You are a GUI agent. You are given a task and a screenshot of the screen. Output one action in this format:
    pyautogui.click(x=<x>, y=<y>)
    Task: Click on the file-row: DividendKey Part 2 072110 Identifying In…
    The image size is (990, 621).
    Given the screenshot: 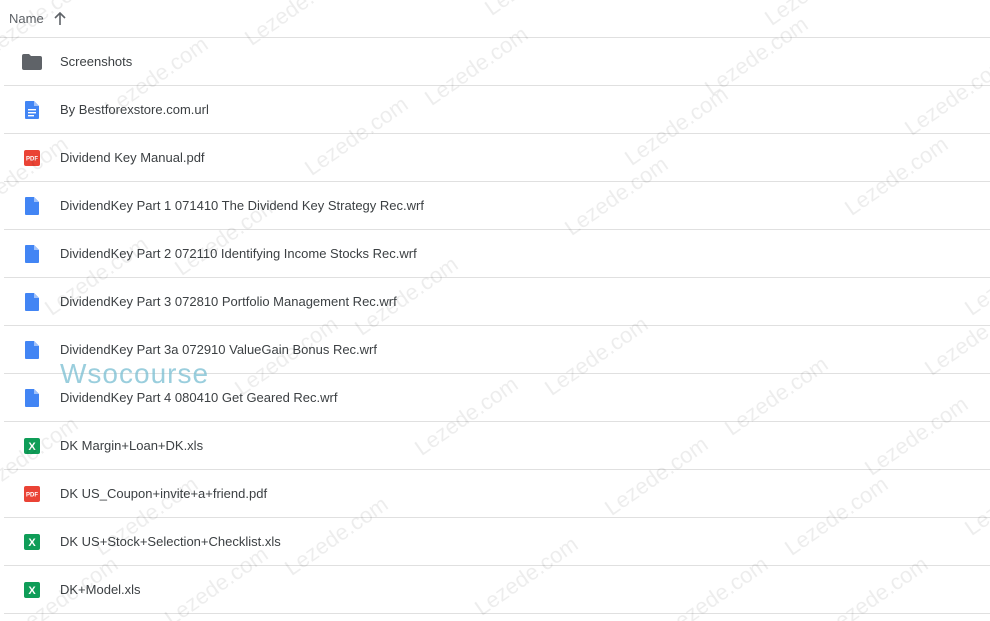 What is the action you would take?
    pyautogui.click(x=497, y=254)
    